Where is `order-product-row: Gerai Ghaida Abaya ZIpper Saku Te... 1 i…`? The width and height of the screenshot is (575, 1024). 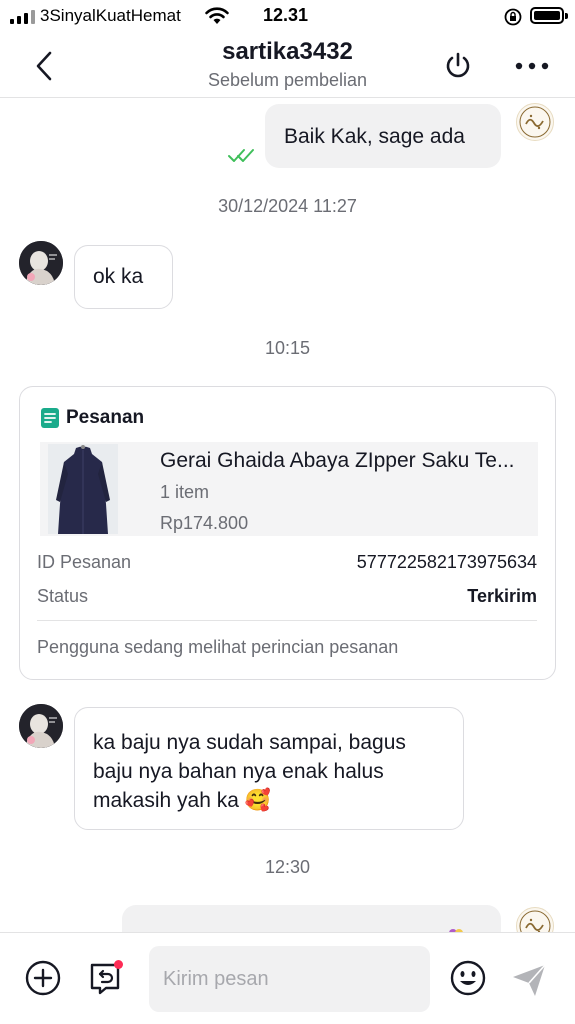 order-product-row: Gerai Ghaida Abaya ZIpper Saku Te... 1 i… is located at coordinates (289, 489).